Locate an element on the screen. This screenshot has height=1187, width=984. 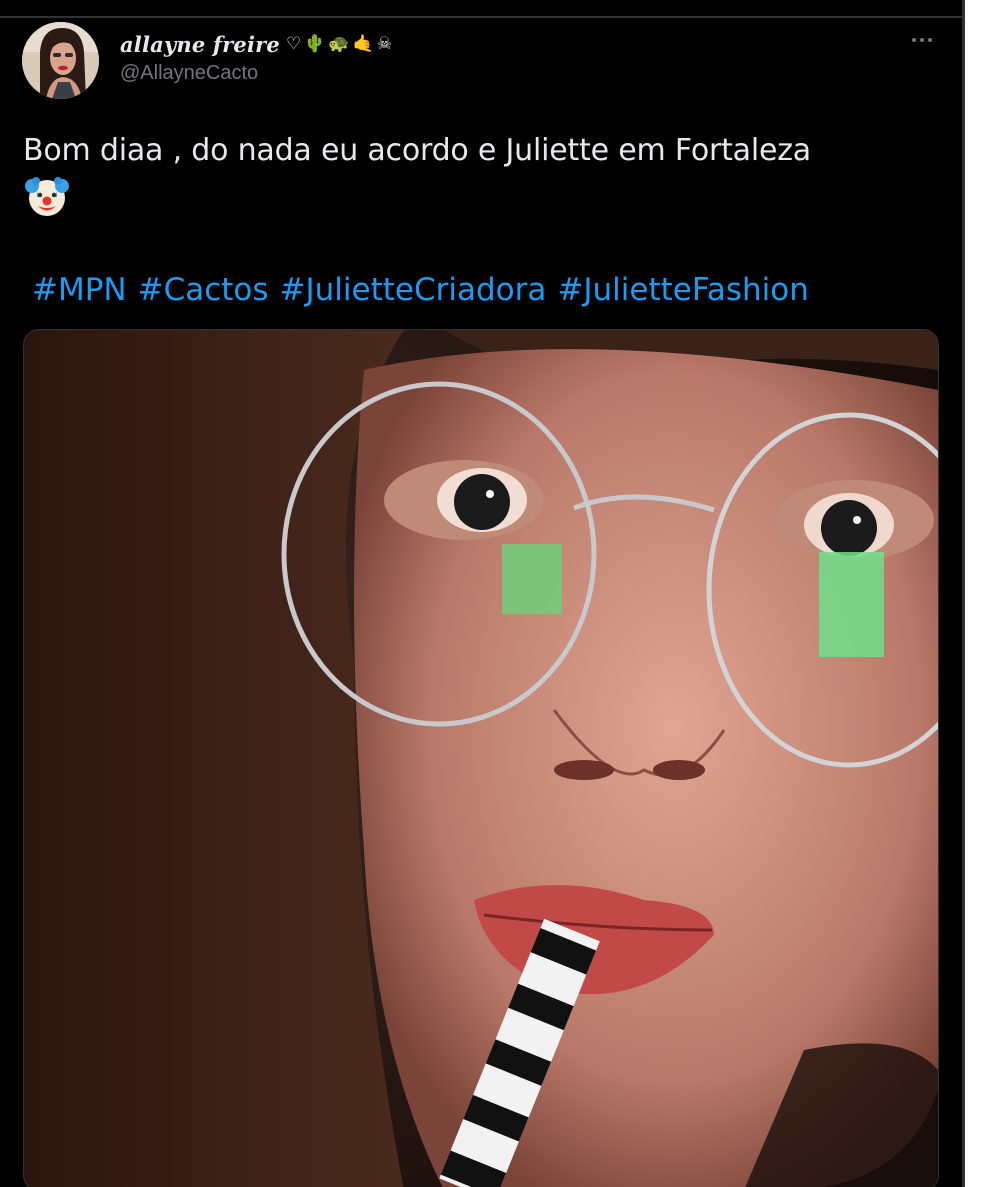
name-row: allayne freire ♡ 🌵 🐢 🤙 ☠ is located at coordinates (256, 44).